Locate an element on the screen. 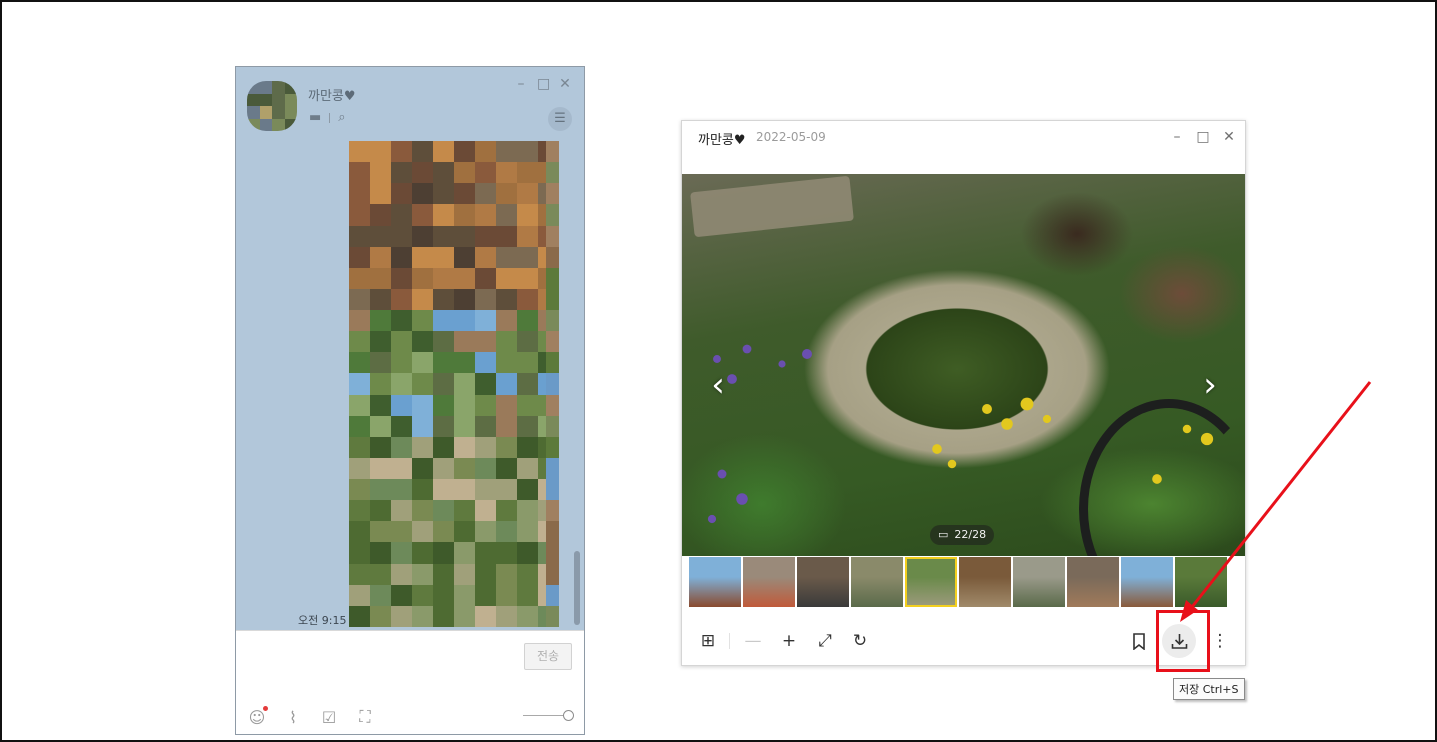  save-tooltip: 저장 Ctrl+S is located at coordinates (1209, 689).